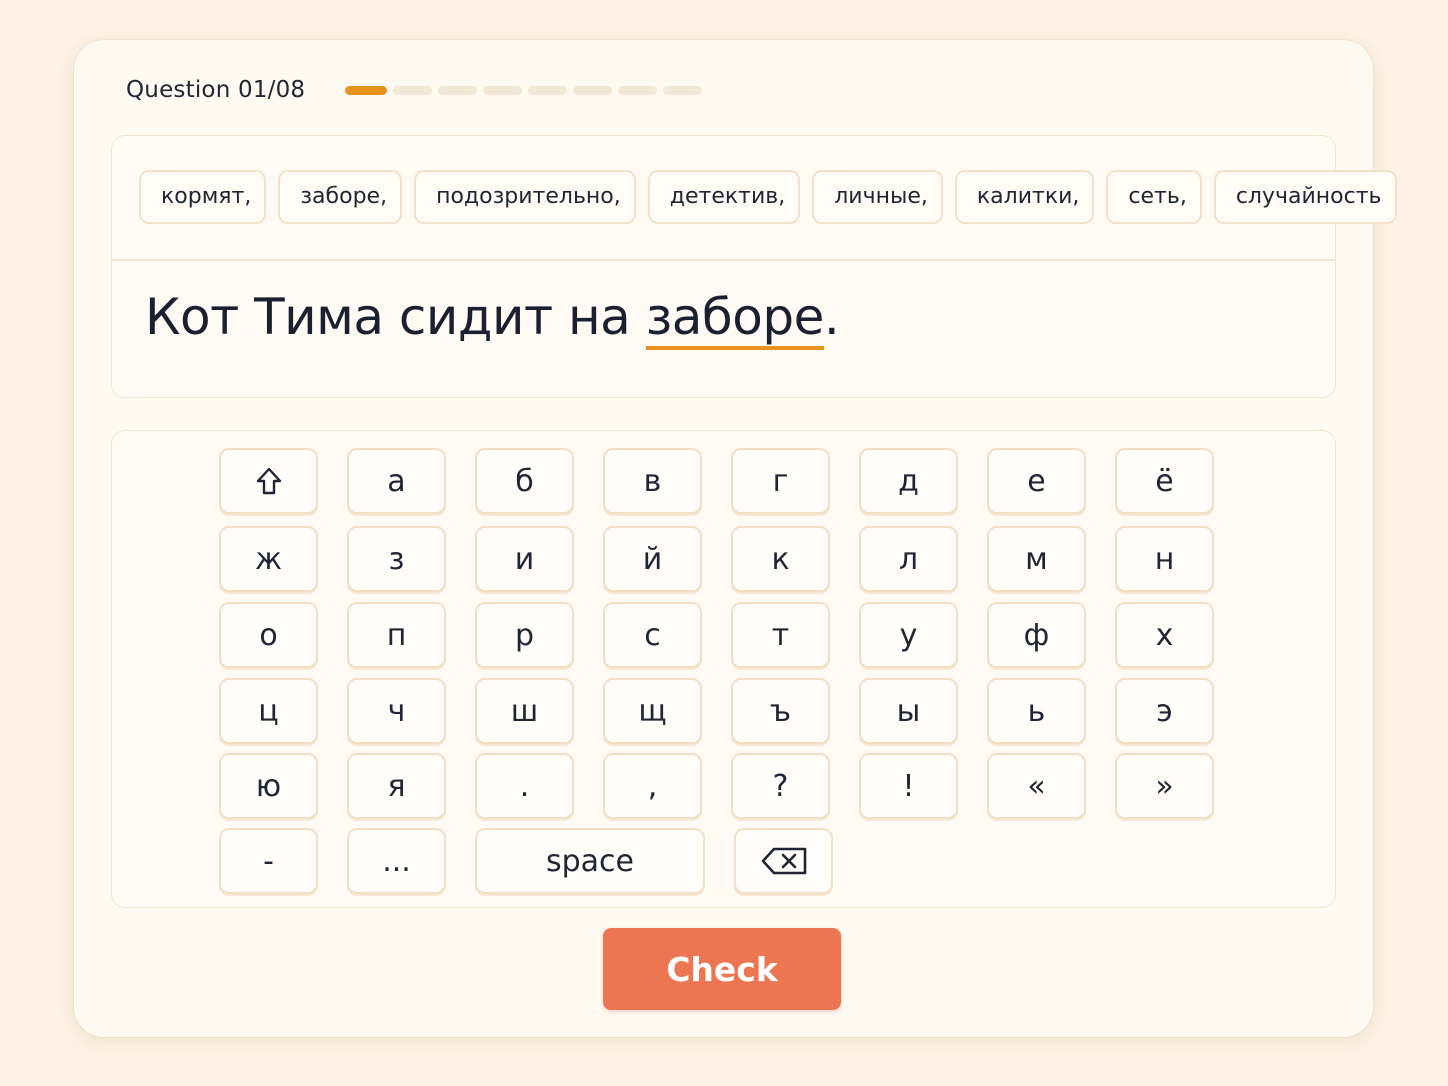 The width and height of the screenshot is (1448, 1086). Describe the element at coordinates (396, 711) in the screenshot. I see `letter-key: ч` at that location.